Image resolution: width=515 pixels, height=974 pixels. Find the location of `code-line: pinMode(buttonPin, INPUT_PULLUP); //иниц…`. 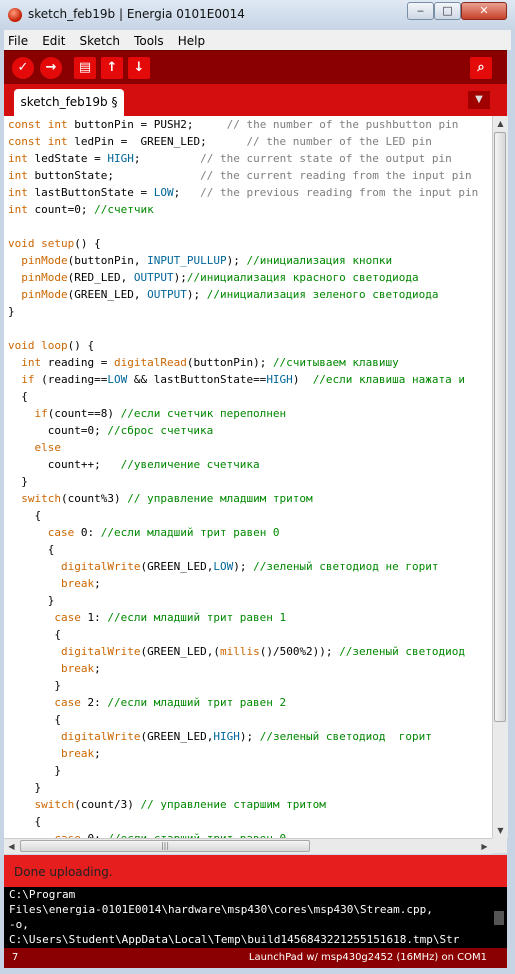

code-line: pinMode(buttonPin, INPUT_PULLUP); //иниц… is located at coordinates (248, 260).